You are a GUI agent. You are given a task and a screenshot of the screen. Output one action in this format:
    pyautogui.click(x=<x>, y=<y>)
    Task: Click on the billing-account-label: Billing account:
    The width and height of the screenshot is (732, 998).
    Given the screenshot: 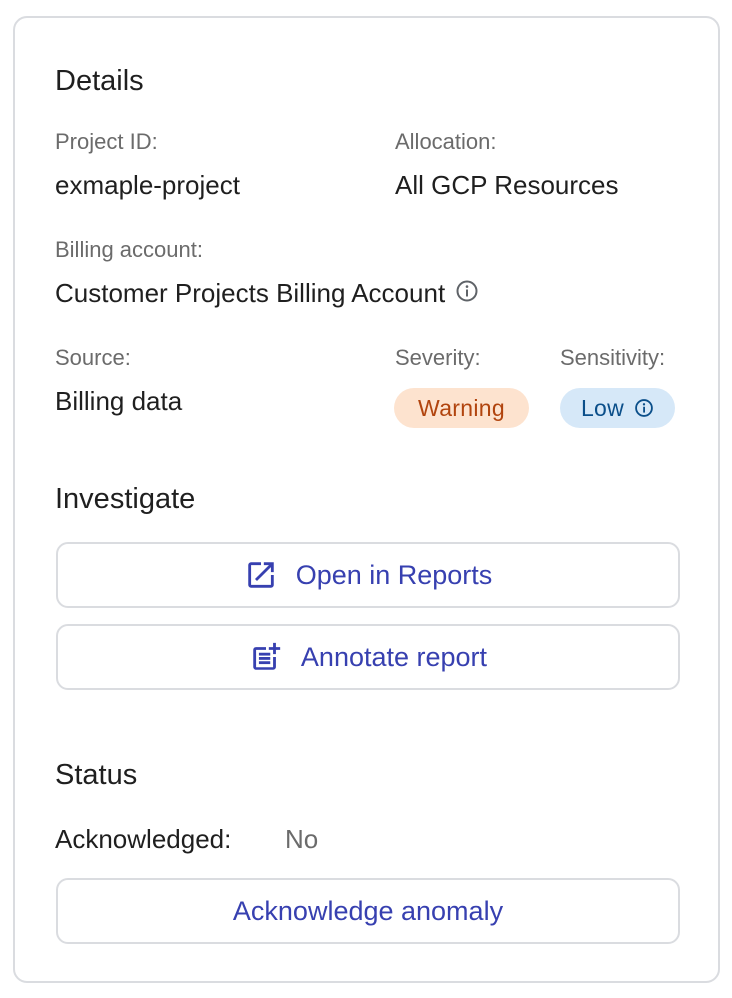 What is the action you would take?
    pyautogui.click(x=129, y=249)
    